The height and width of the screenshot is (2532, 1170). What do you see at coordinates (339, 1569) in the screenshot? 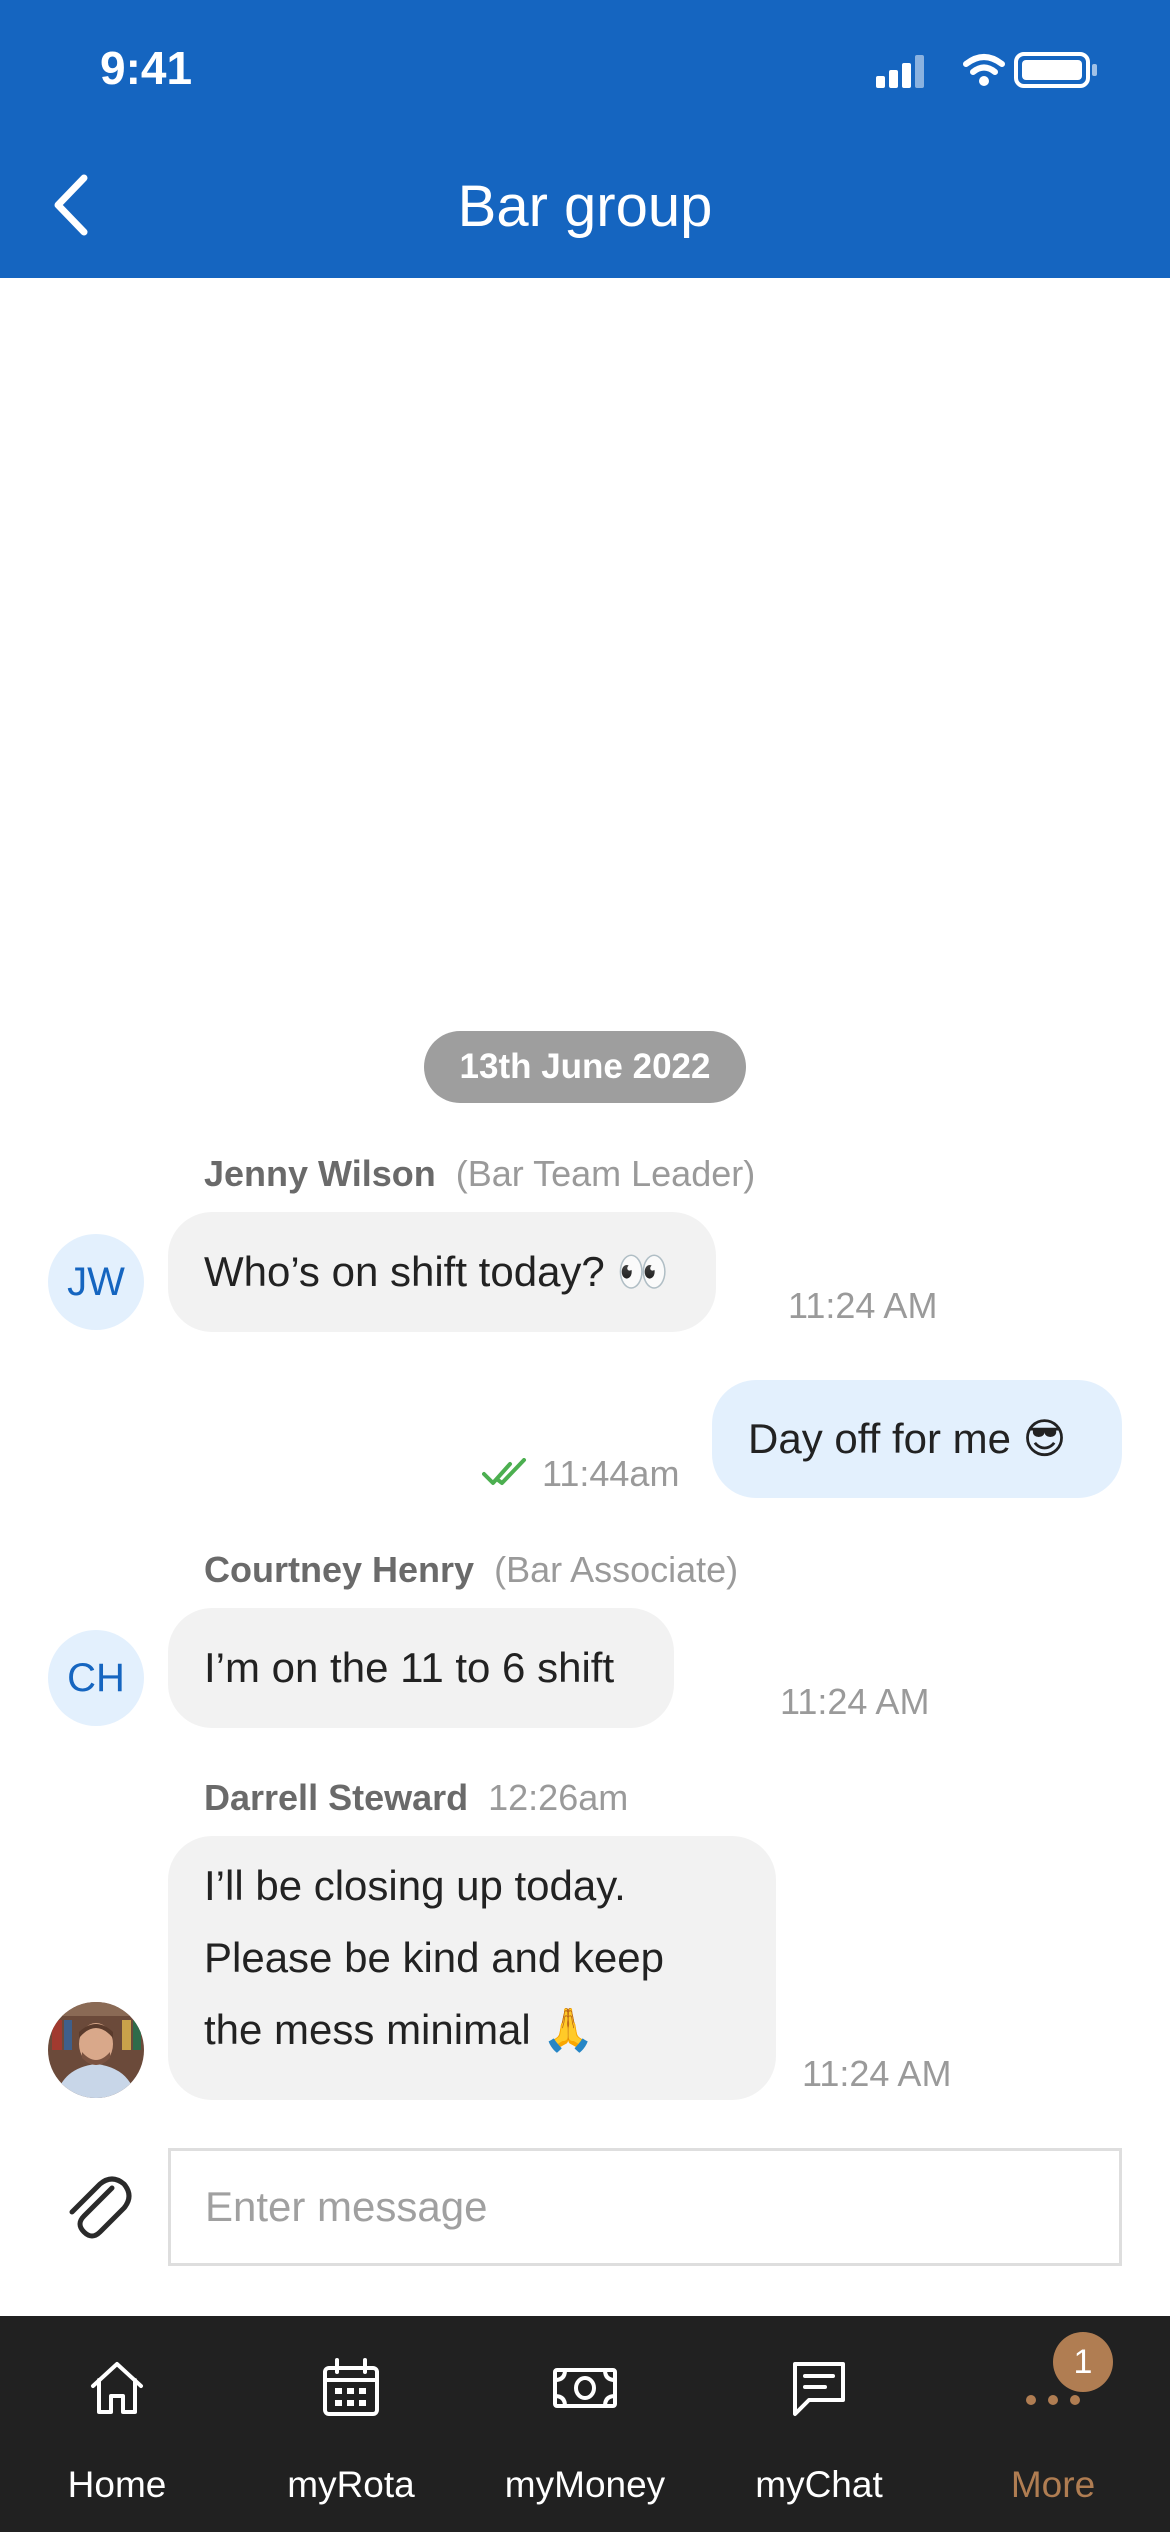
I see `sender-name: Courtney Henry` at bounding box center [339, 1569].